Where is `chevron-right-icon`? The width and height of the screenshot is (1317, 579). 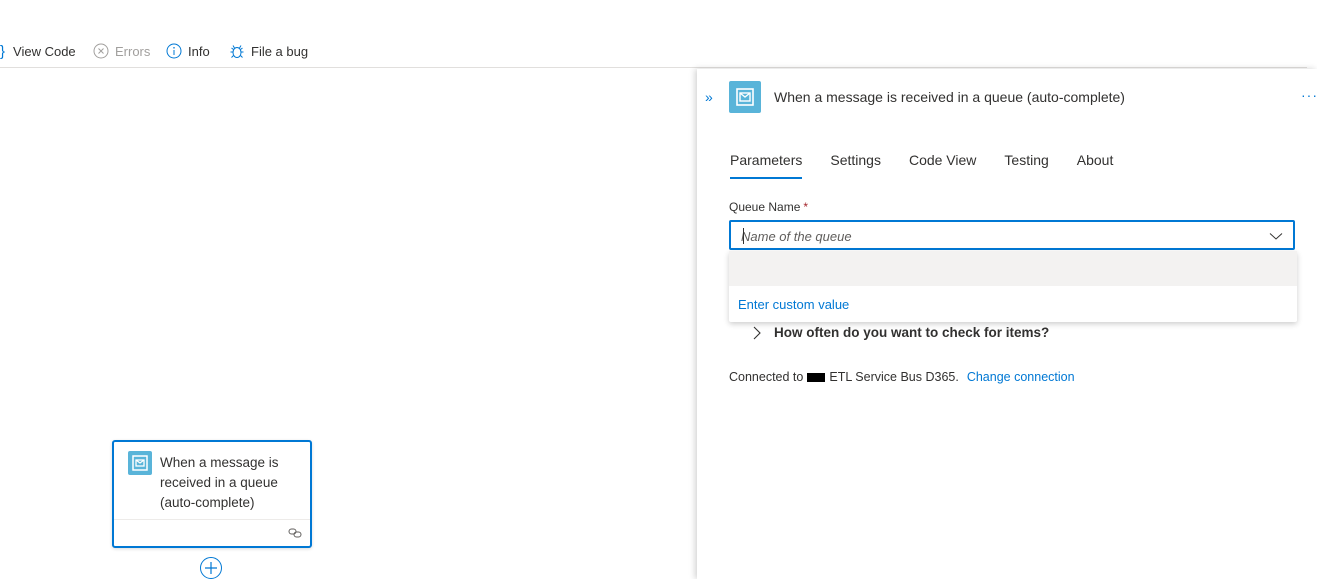
chevron-right-icon is located at coordinates (757, 332).